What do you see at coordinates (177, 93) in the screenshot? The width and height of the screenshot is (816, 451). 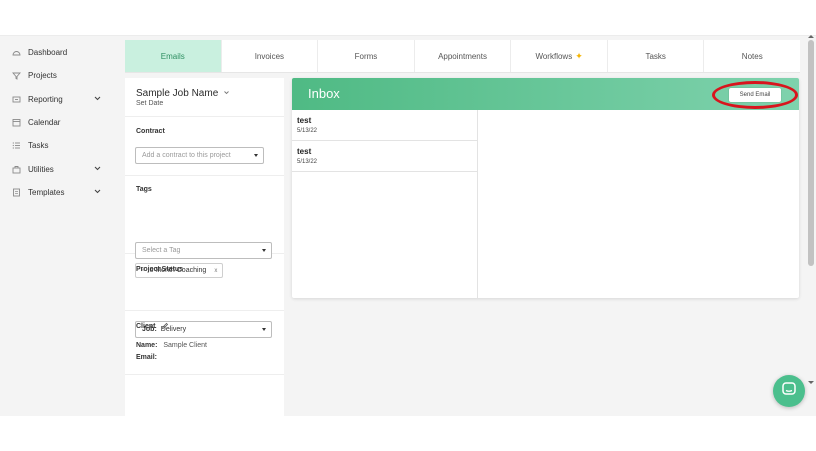 I see `job-name: Sample Job Name` at bounding box center [177, 93].